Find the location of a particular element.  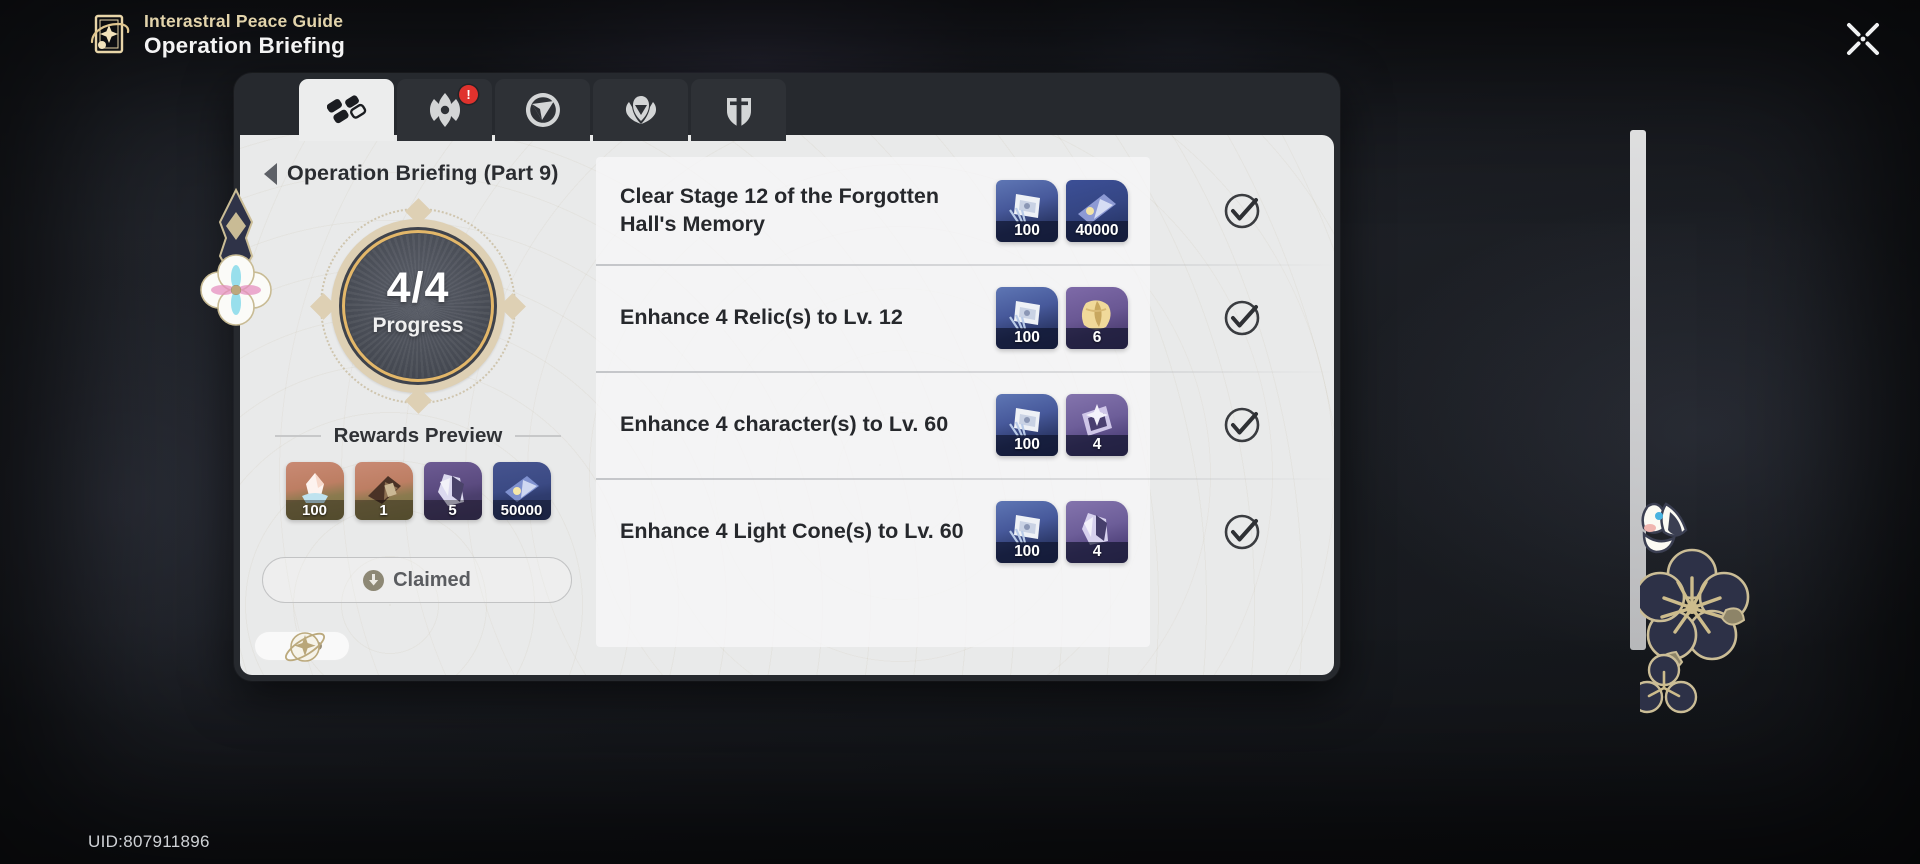

rewards-preview-title: Rewards Preview is located at coordinates (418, 435).